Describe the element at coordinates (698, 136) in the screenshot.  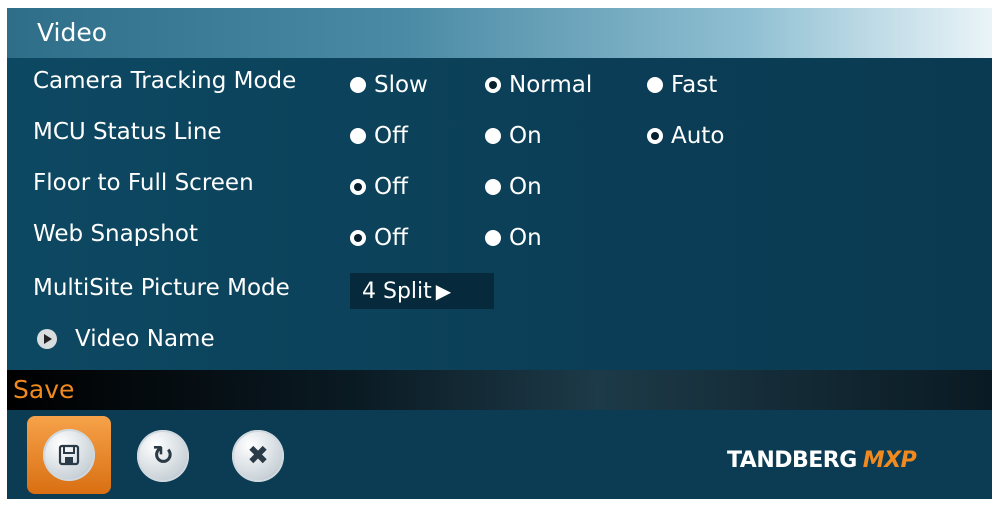
I see `option-label: Auto` at that location.